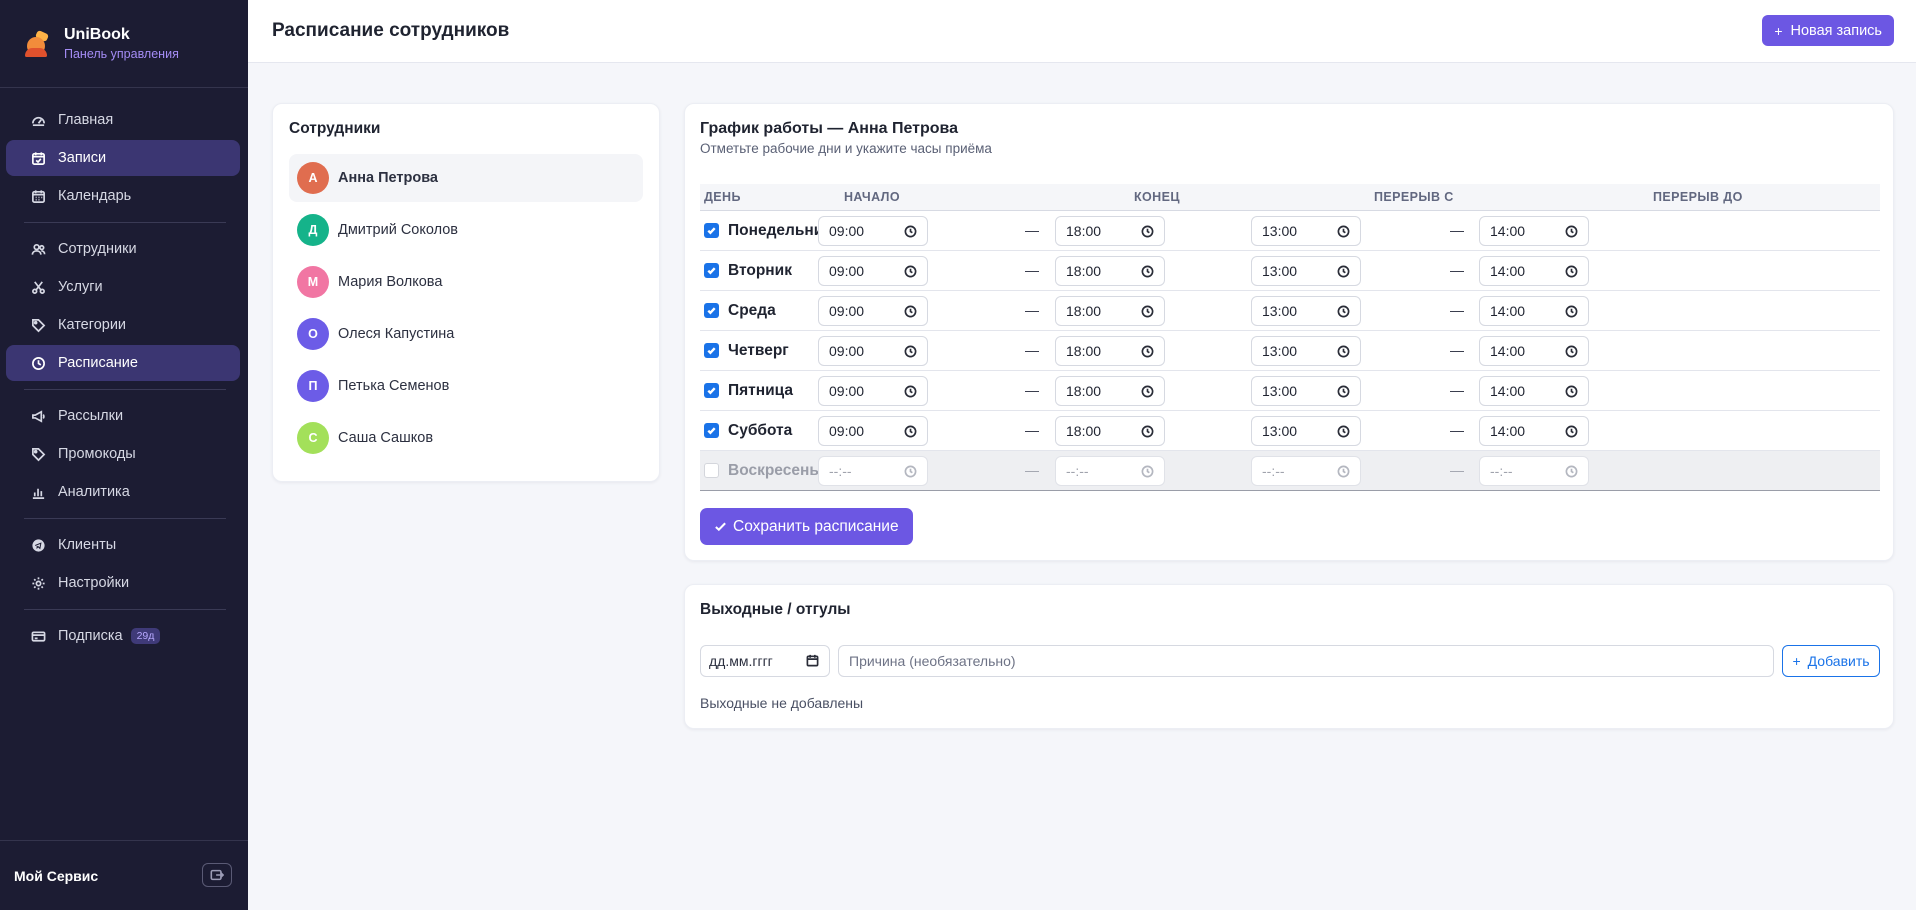 This screenshot has width=1916, height=910. Describe the element at coordinates (123, 249) in the screenshot. I see `sidebar-item-people: Сотрудники` at that location.